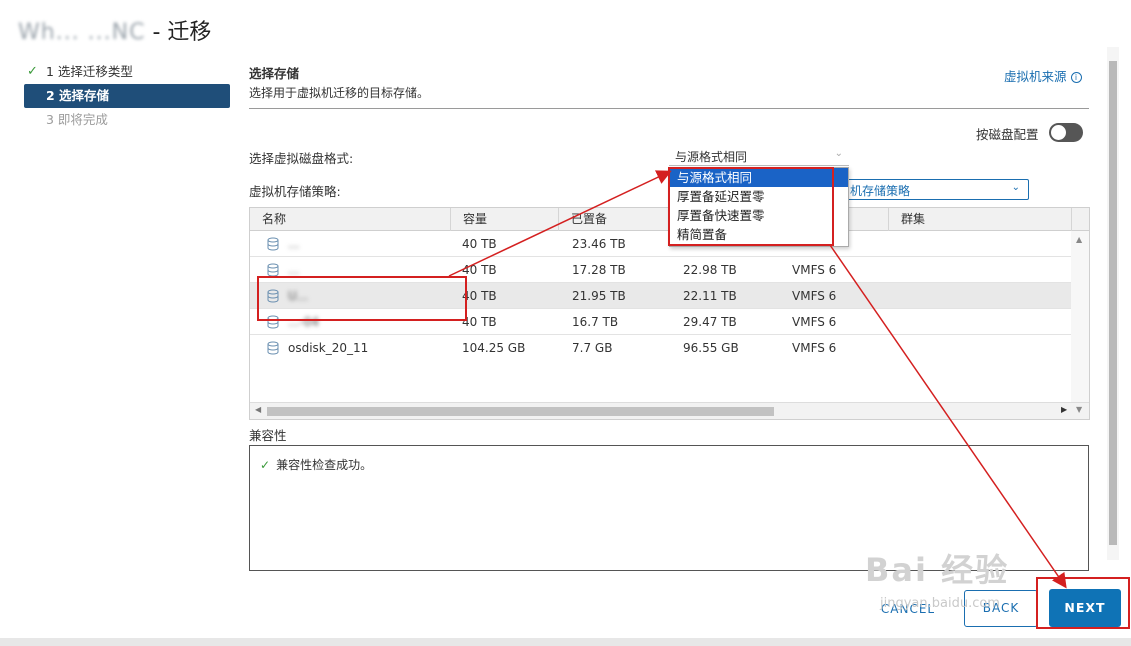 This screenshot has height=646, width=1131. Describe the element at coordinates (661, 296) in the screenshot. I see `table-row-selected: U... 40 TB 21.95 TB 22.11 TB VMFS 6` at that location.